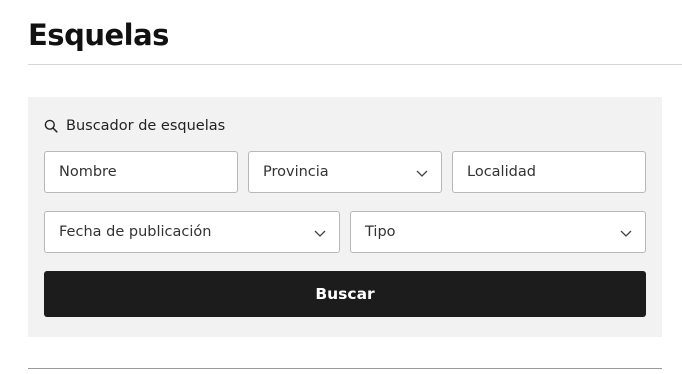 The height and width of the screenshot is (374, 682). I want to click on fecha-publicacion-select: Fecha de publicación, so click(192, 232).